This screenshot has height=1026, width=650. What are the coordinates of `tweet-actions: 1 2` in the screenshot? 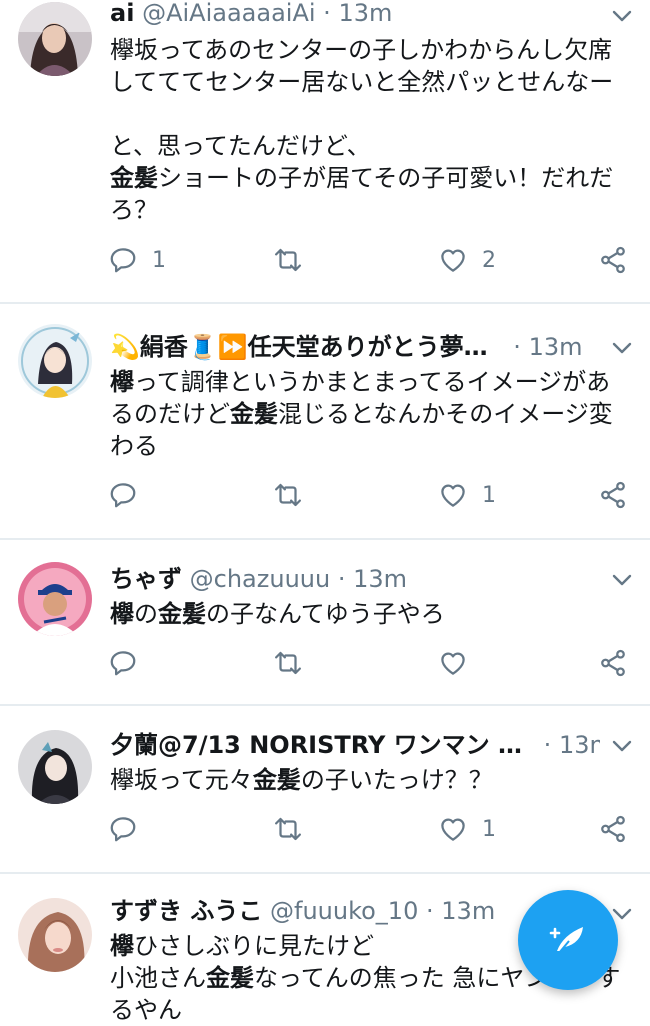 It's located at (373, 260).